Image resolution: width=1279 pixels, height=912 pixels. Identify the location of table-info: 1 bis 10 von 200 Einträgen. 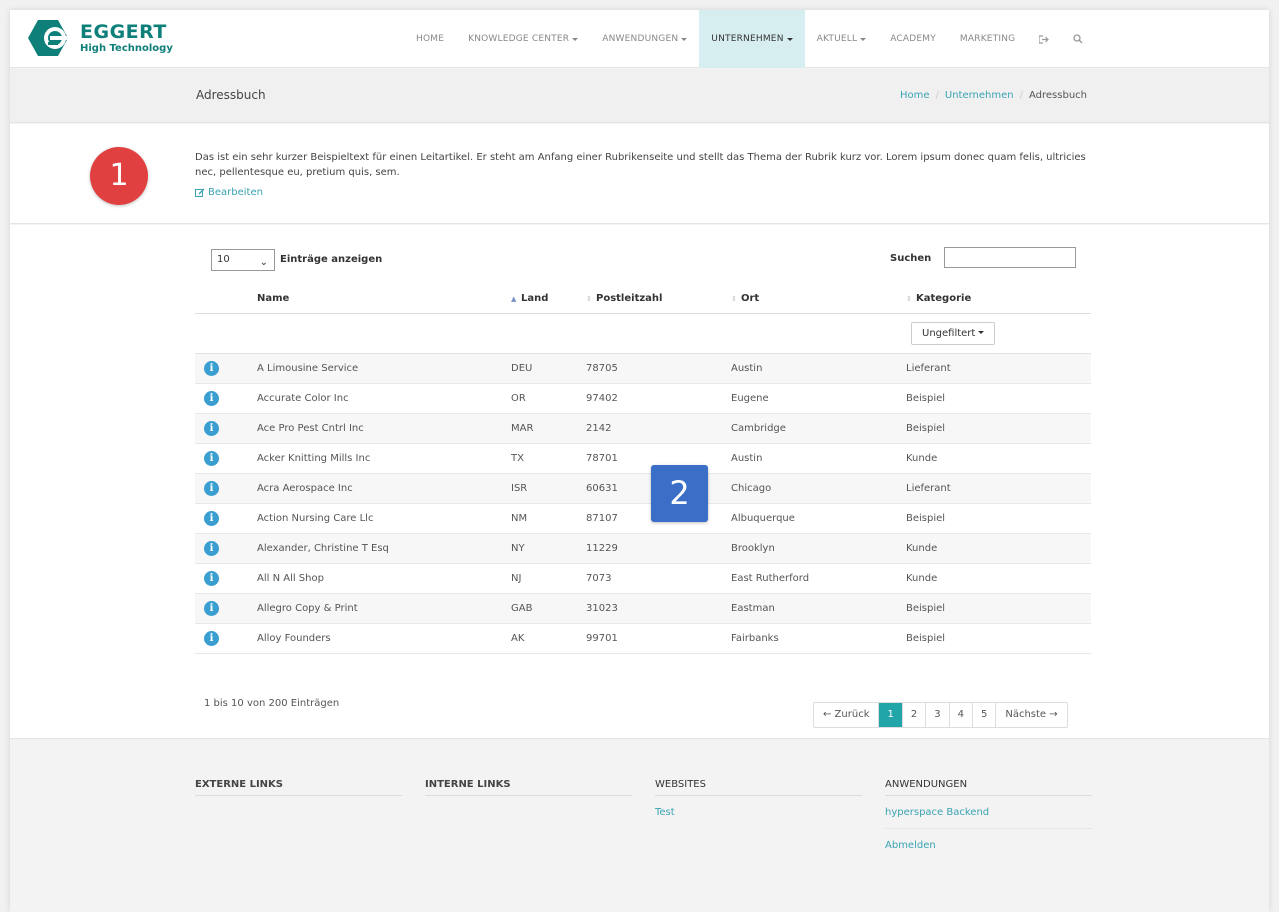
(272, 703).